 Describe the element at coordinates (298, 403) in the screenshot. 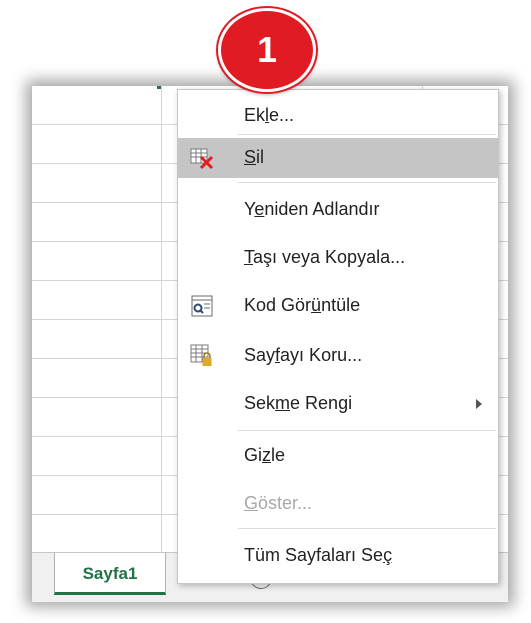

I see `menu-item-label: Sekme Rengi` at that location.